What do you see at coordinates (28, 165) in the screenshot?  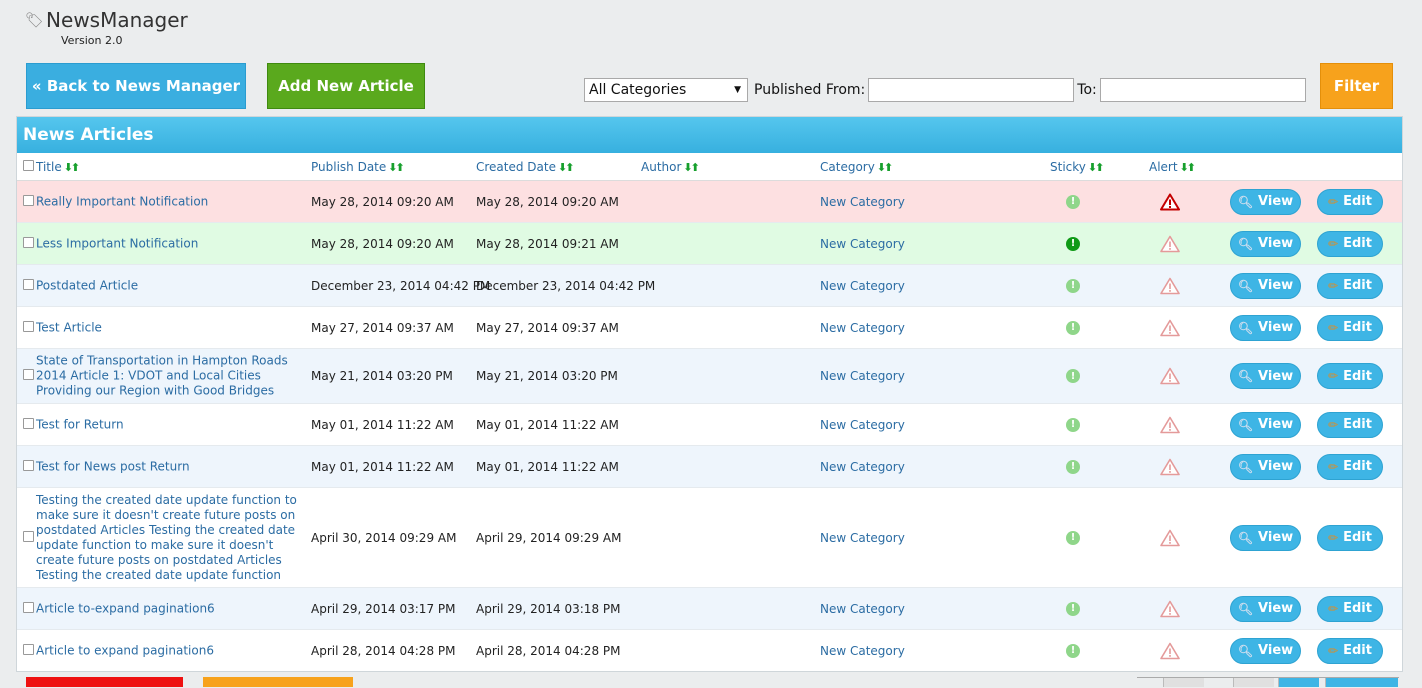 I see `select-all-checkbox` at bounding box center [28, 165].